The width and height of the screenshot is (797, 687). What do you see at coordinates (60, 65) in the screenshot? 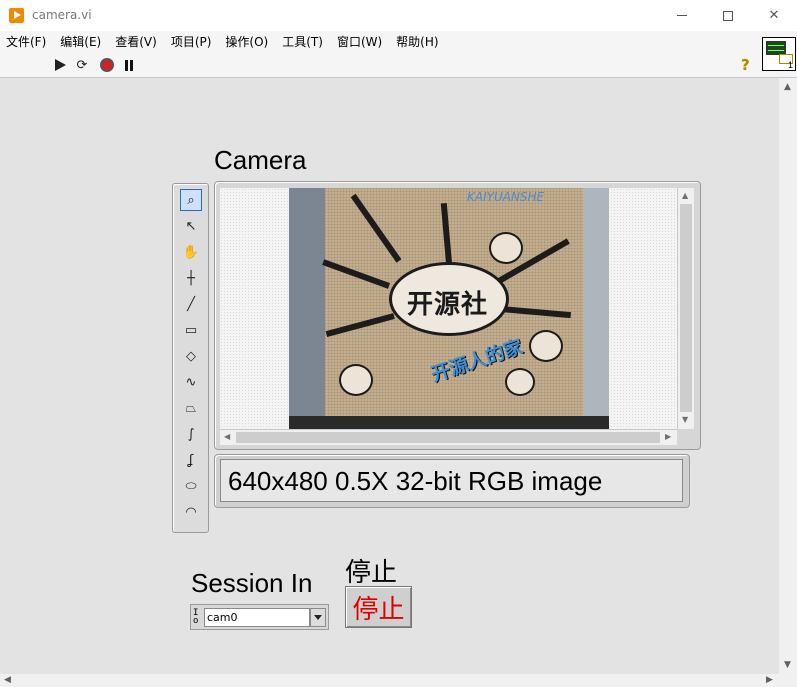
I see `run-arrow-icon` at bounding box center [60, 65].